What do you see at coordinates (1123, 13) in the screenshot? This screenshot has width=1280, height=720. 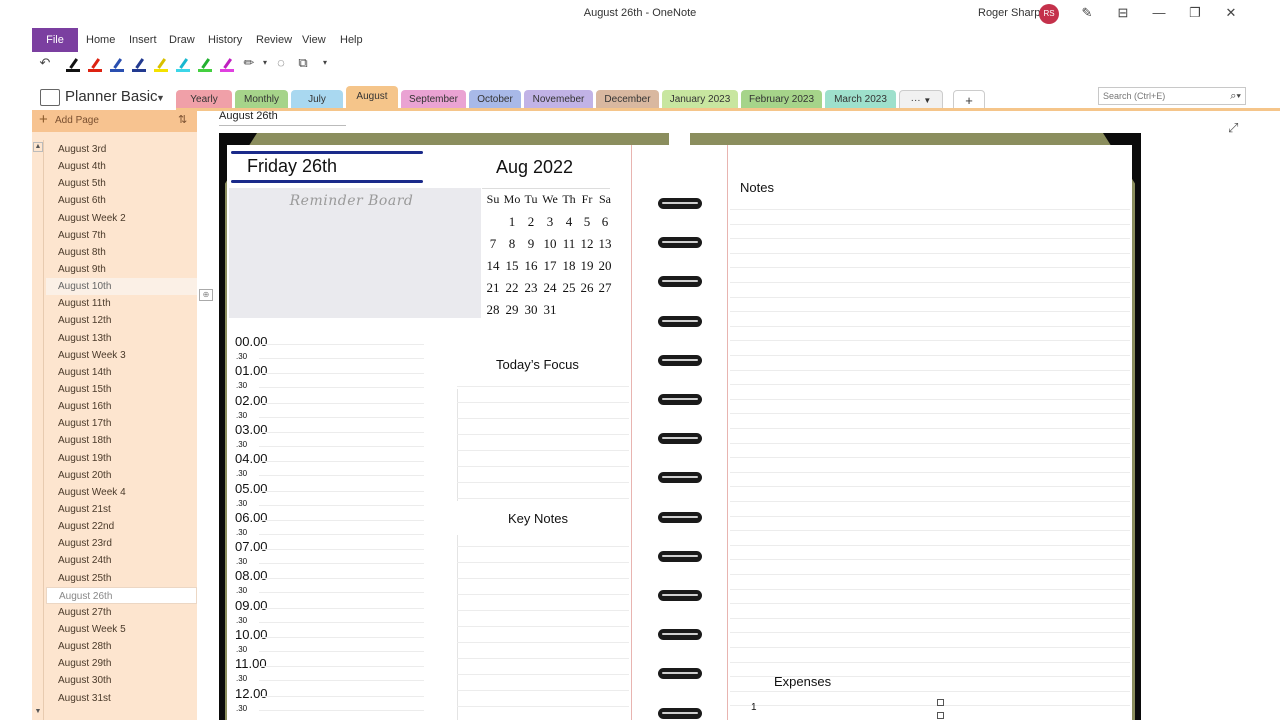 I see `ribbon-display-icon: ⊟` at bounding box center [1123, 13].